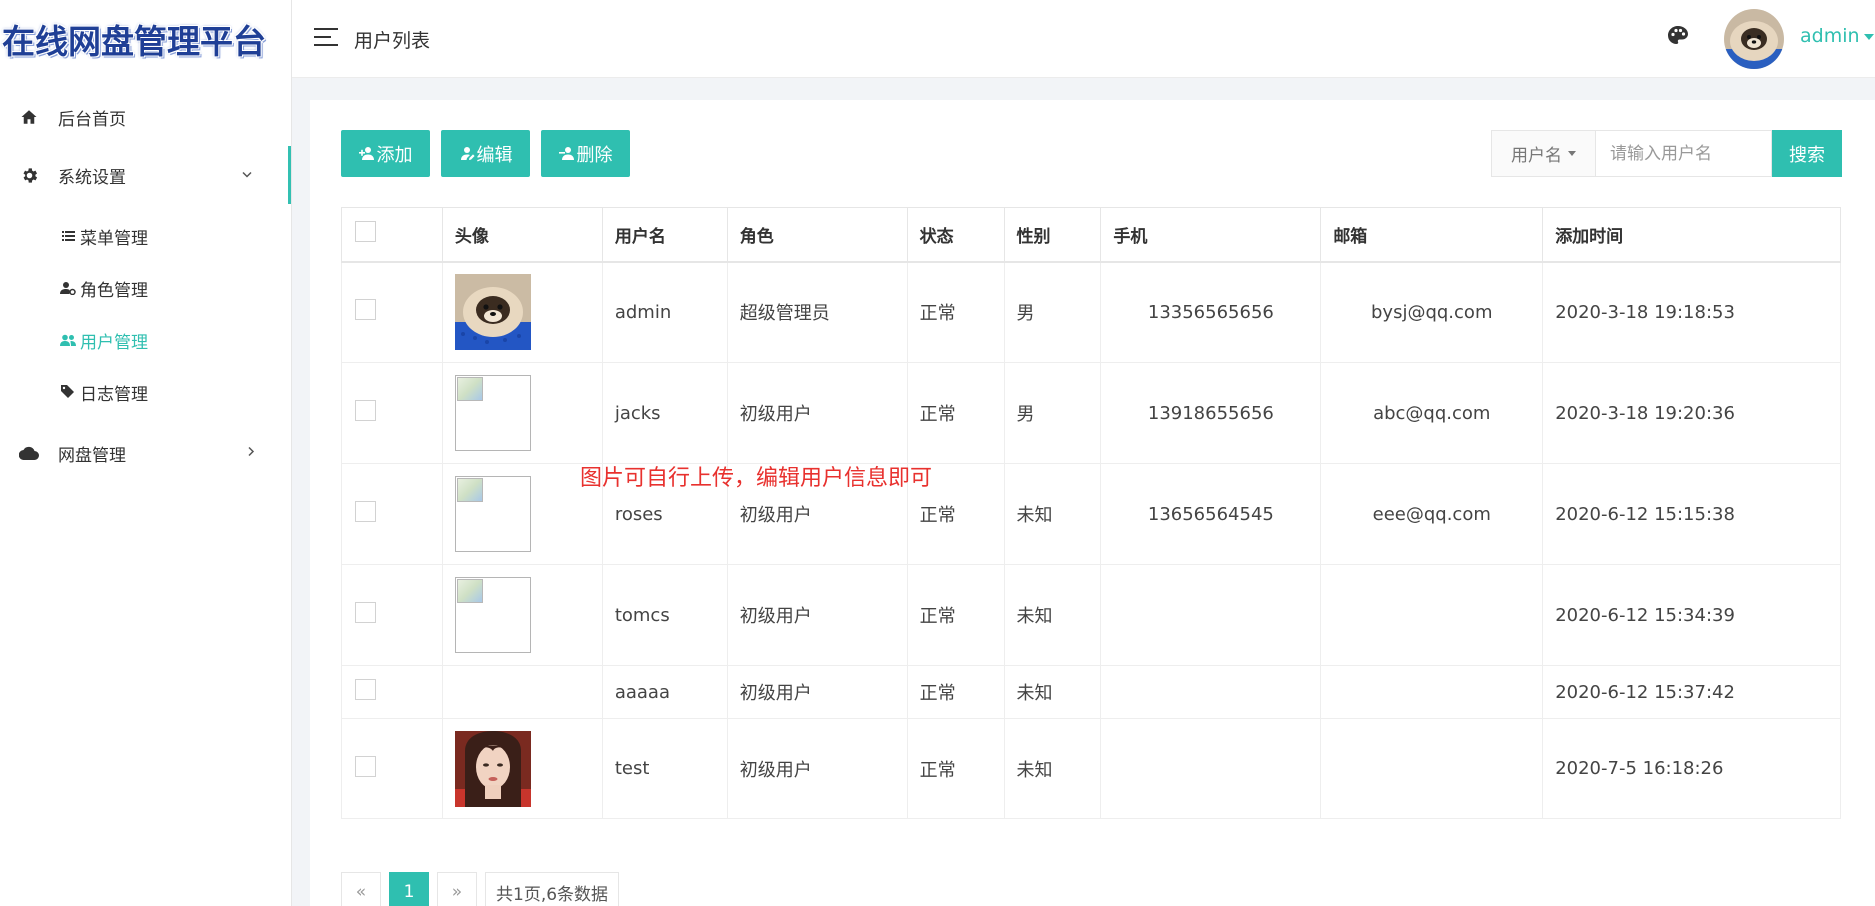  What do you see at coordinates (552, 889) in the screenshot?
I see `pagination-info: 共1页,6条数据` at bounding box center [552, 889].